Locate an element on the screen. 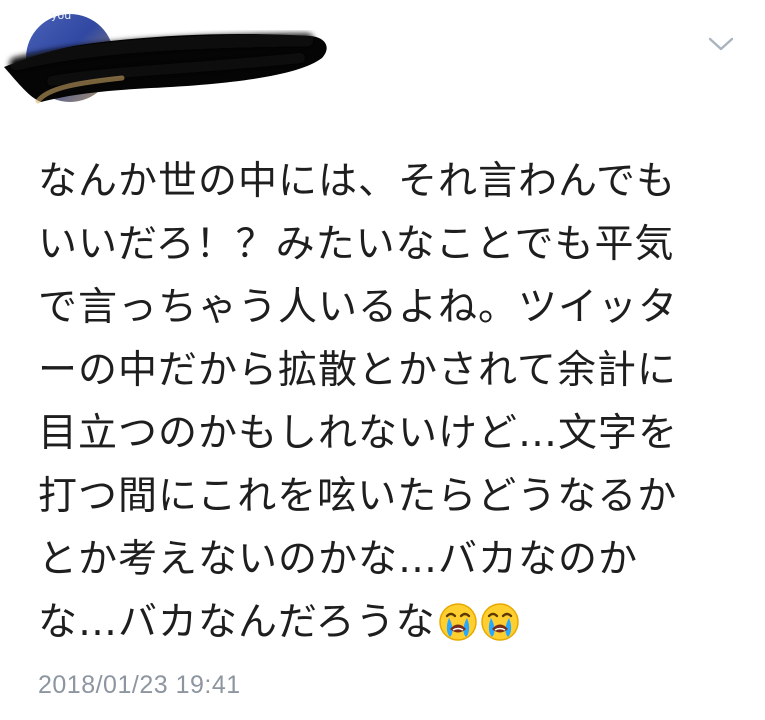 The width and height of the screenshot is (765, 720). tweet-line: いいだろ！？みたいなことでも平気 is located at coordinates (356, 244).